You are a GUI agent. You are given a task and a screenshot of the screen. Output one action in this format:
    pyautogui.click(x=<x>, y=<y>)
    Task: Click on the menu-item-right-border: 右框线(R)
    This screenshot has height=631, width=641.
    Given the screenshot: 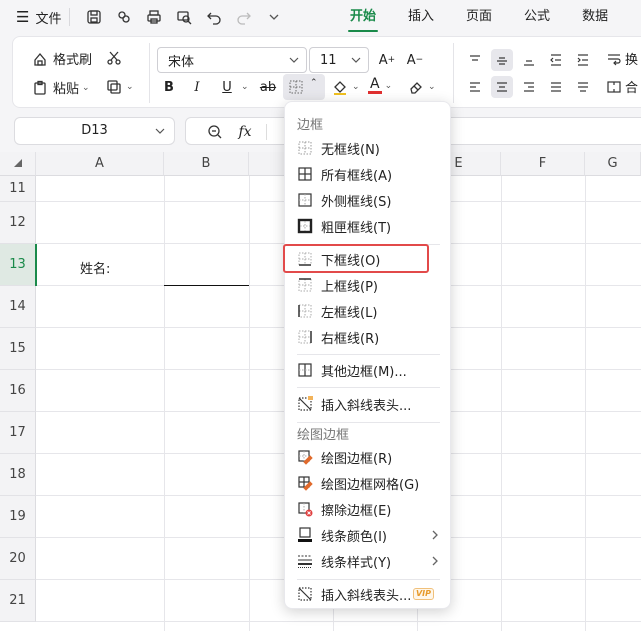 What is the action you would take?
    pyautogui.click(x=368, y=337)
    